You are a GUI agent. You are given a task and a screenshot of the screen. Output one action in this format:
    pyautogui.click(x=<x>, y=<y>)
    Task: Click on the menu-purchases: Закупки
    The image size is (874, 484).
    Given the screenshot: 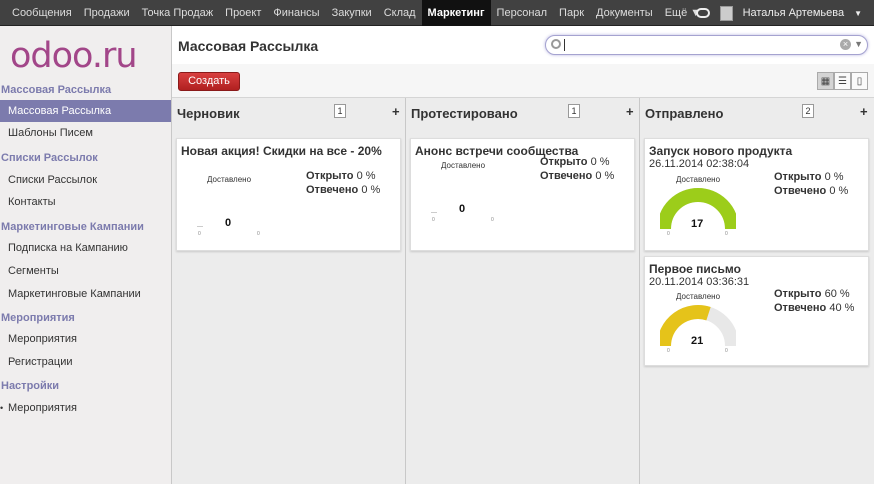 What is the action you would take?
    pyautogui.click(x=352, y=13)
    